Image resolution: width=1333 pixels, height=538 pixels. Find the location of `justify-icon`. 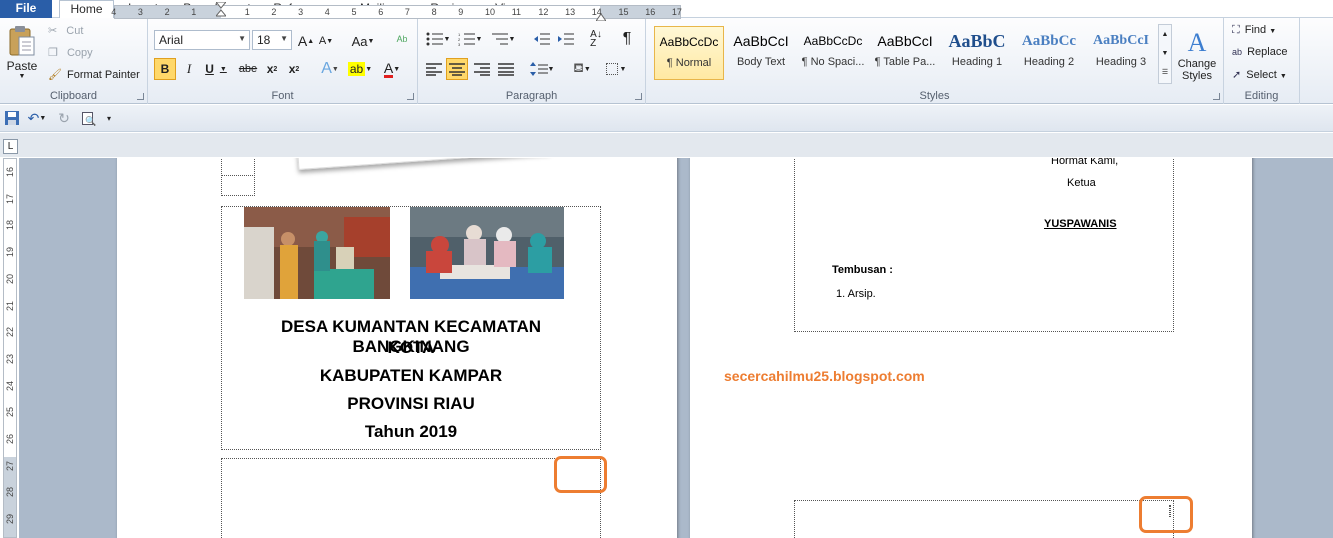

justify-icon is located at coordinates (506, 69).